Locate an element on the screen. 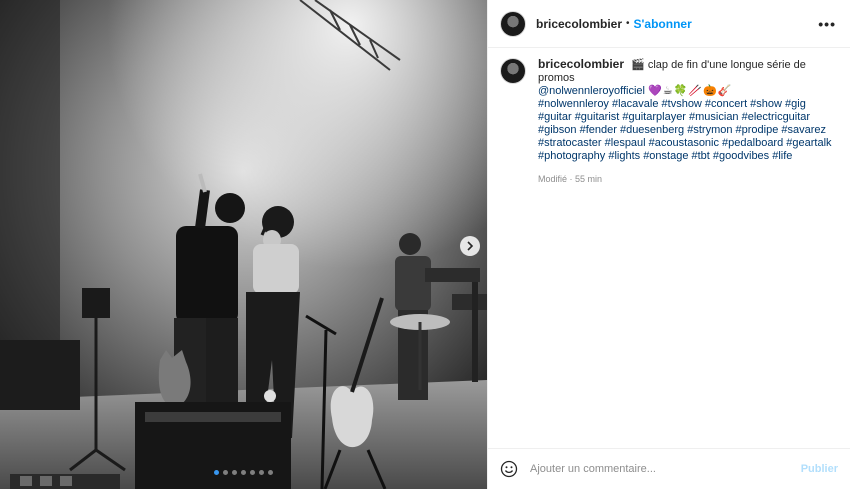 The image size is (850, 489). post-timestamp: Modifié · 55 min is located at coordinates (570, 179).